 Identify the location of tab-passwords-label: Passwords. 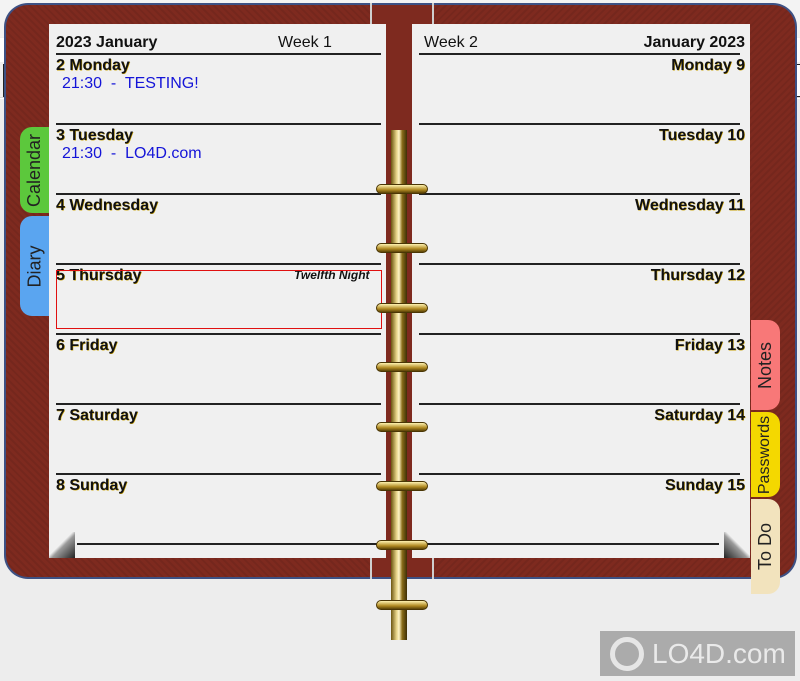
(765, 454).